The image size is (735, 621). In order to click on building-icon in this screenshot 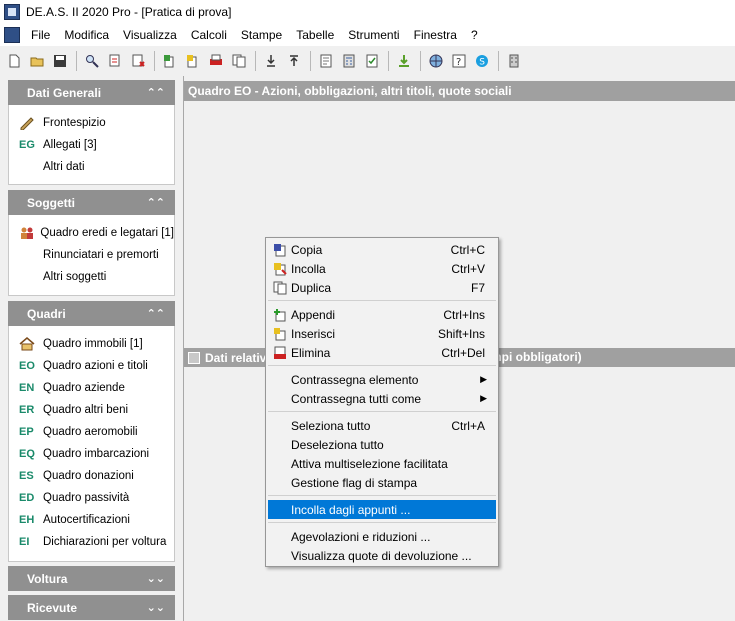, I will do `click(514, 61)`.